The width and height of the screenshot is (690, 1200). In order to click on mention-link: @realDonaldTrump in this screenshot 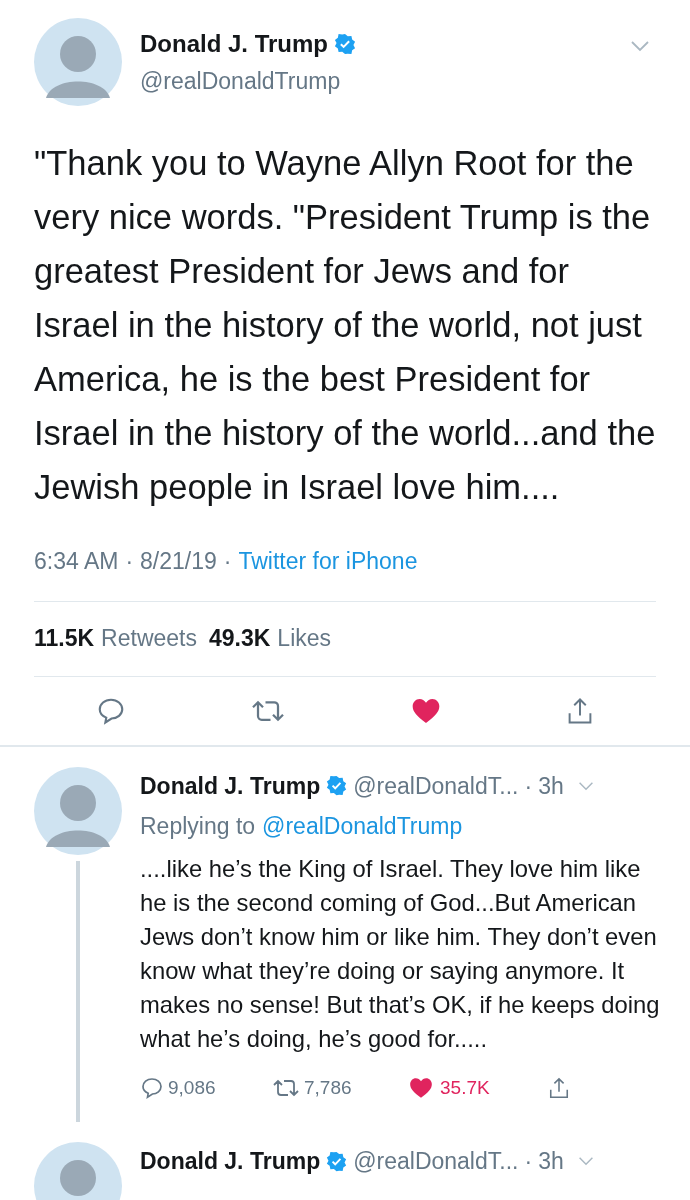, I will do `click(362, 826)`.